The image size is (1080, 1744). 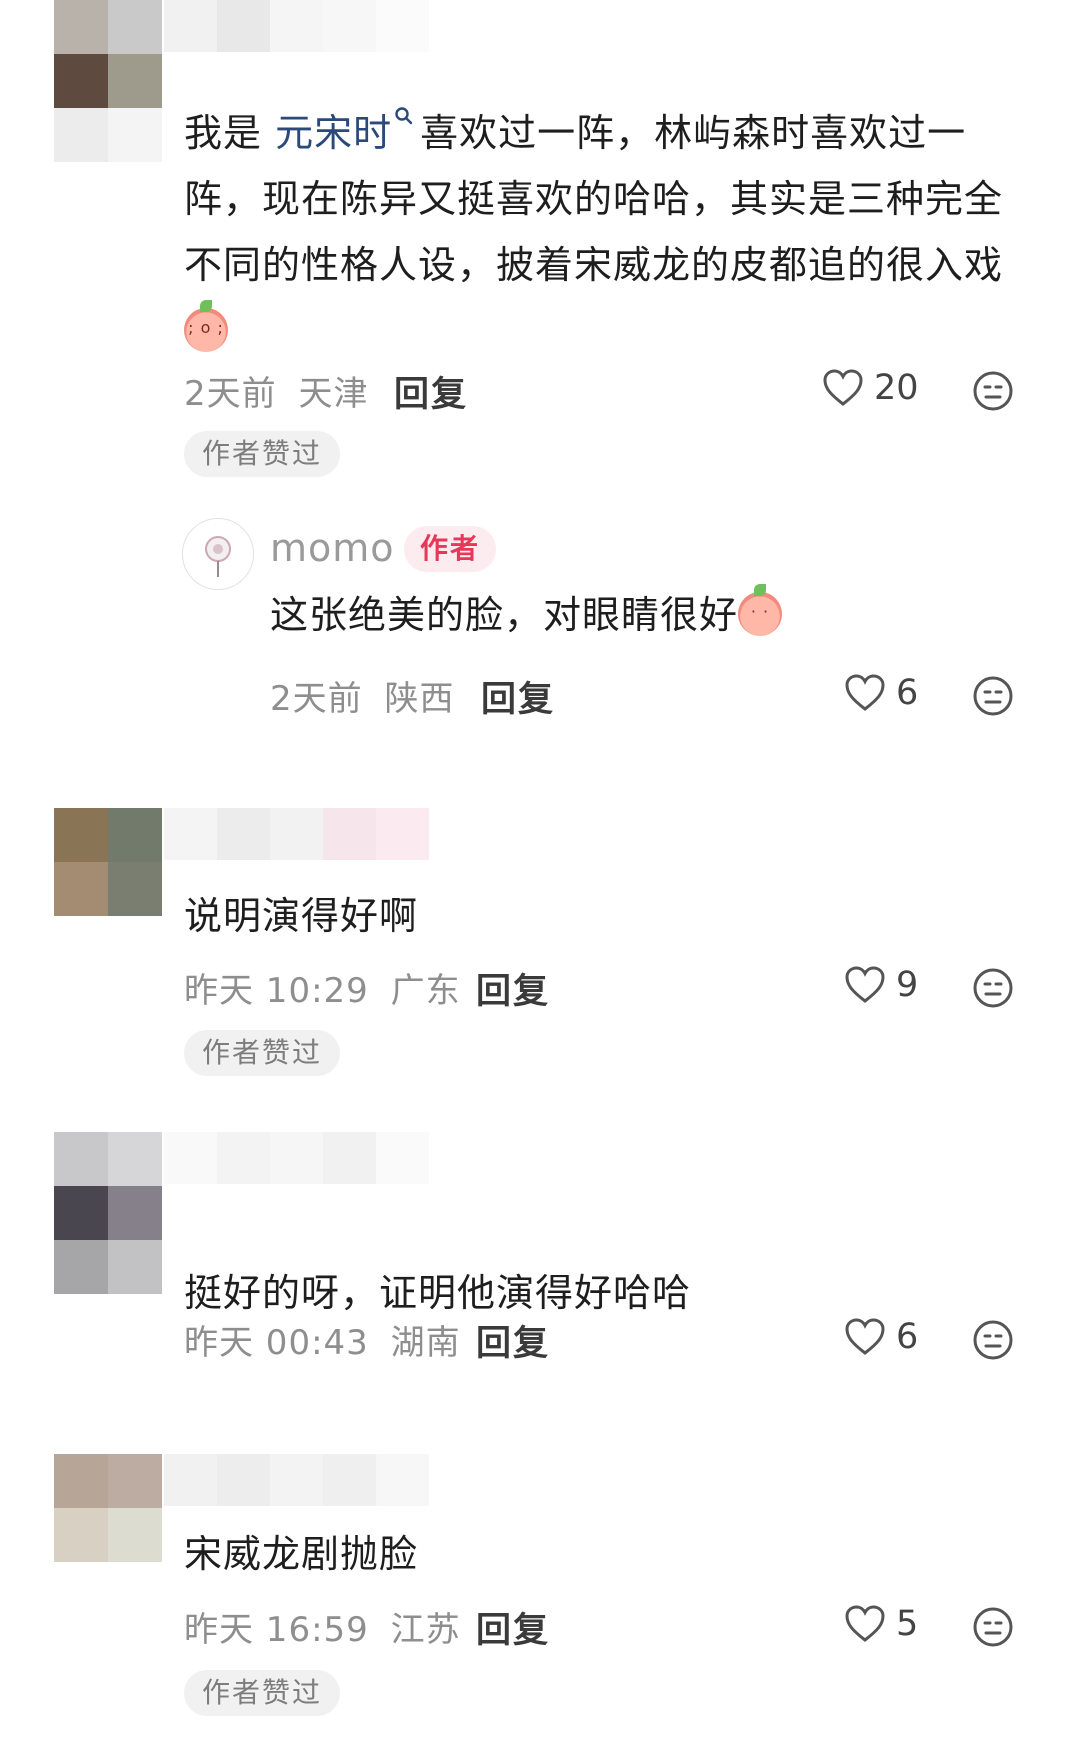 I want to click on like-count: 5, so click(x=907, y=1624).